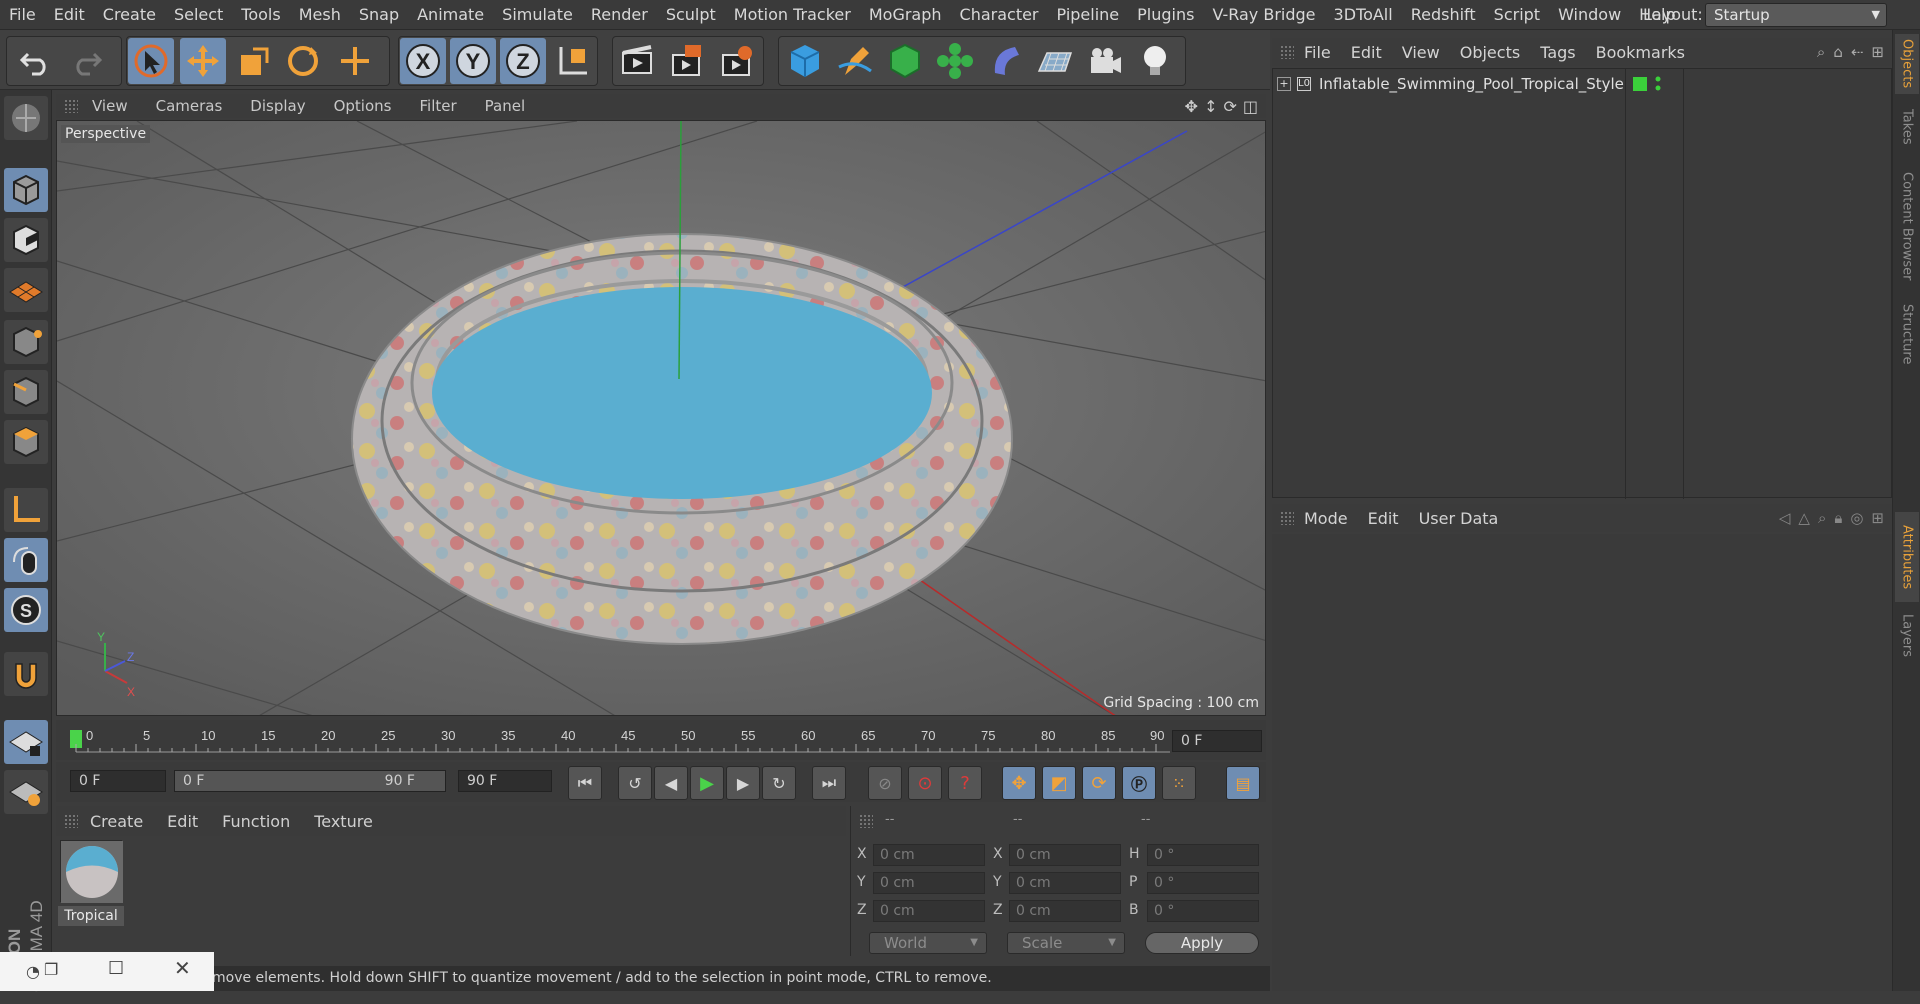  What do you see at coordinates (182, 821) in the screenshot?
I see `material-menu-edit: Edit` at bounding box center [182, 821].